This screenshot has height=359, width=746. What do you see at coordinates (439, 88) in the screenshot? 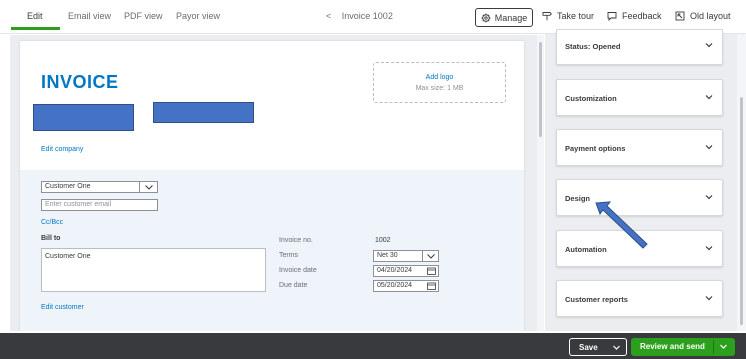
I see `logo-size-hint: Max size: 1 MB` at bounding box center [439, 88].